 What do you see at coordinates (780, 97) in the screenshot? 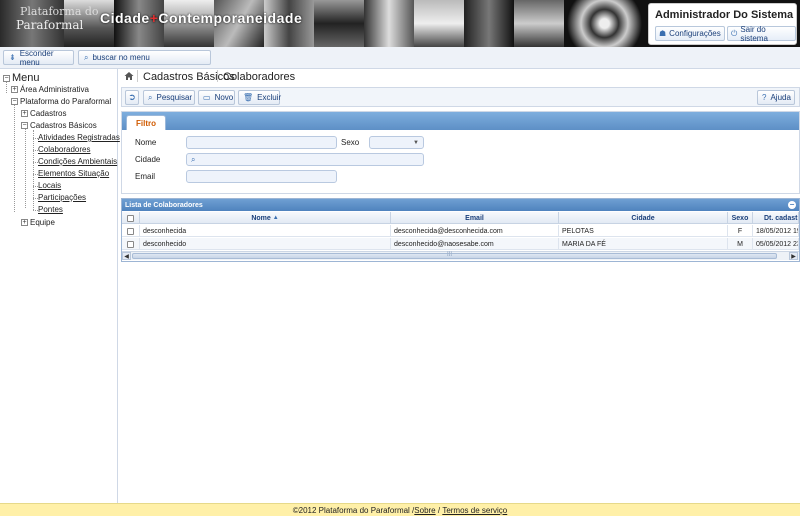
I see `help-button-label: Ajuda` at bounding box center [780, 97].